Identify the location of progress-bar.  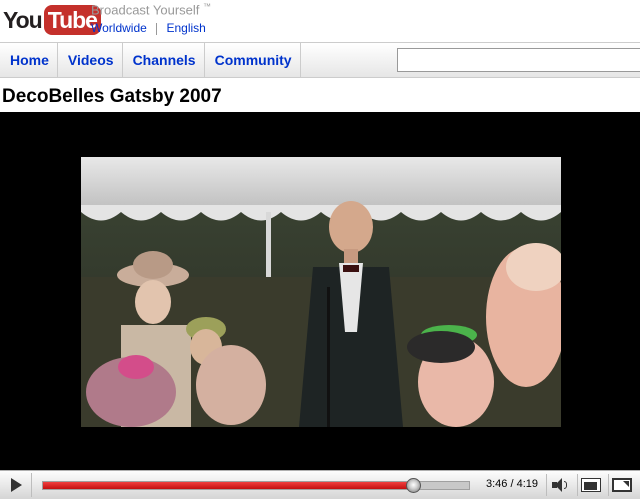
(256, 485).